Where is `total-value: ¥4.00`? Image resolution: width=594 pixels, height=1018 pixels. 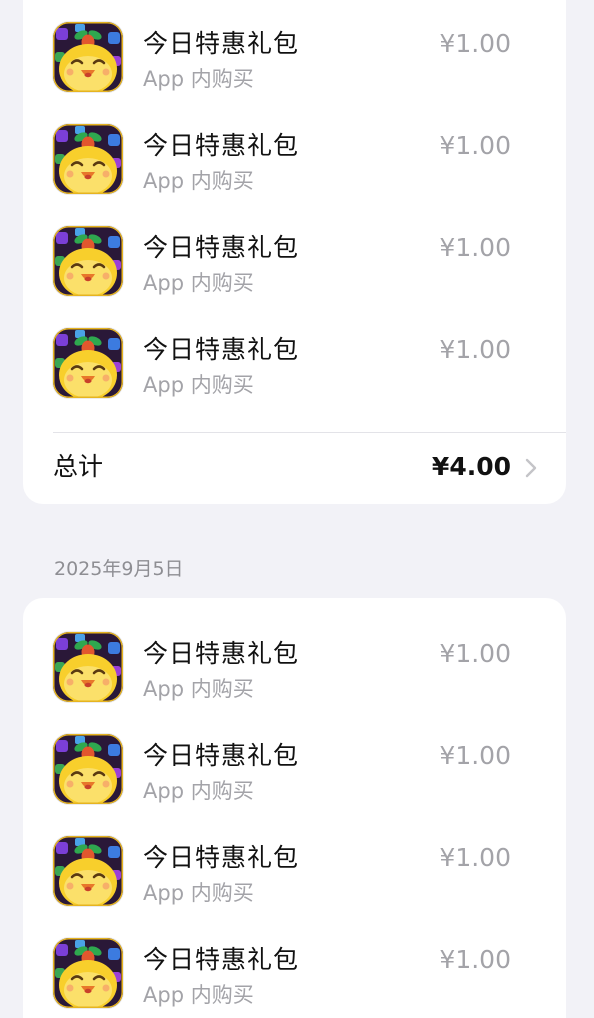 total-value: ¥4.00 is located at coordinates (471, 466).